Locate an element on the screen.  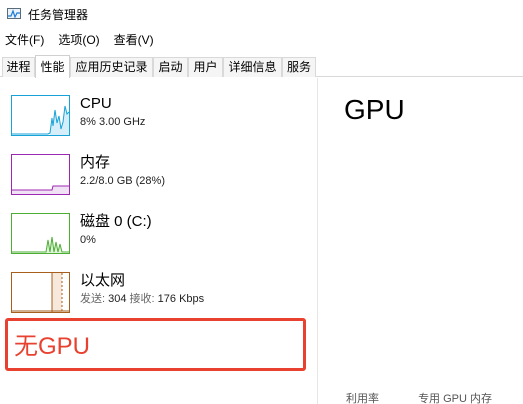
ethernet-recv-value: 176 Kbps is located at coordinates (181, 299).